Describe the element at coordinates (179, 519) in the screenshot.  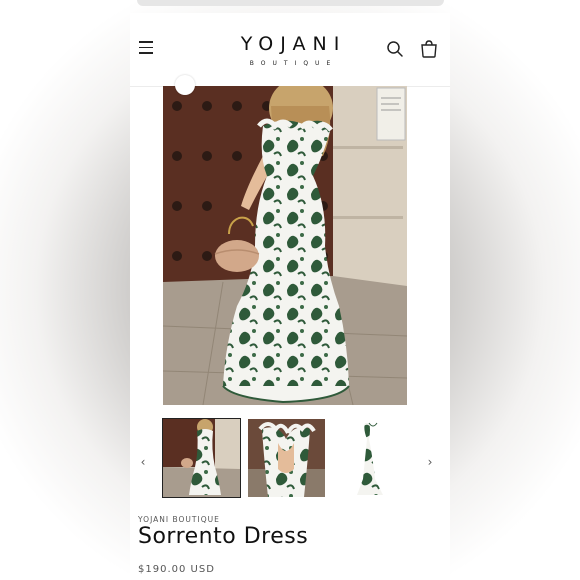
I see `product-vendor: YOJANI BOUTIQUE` at that location.